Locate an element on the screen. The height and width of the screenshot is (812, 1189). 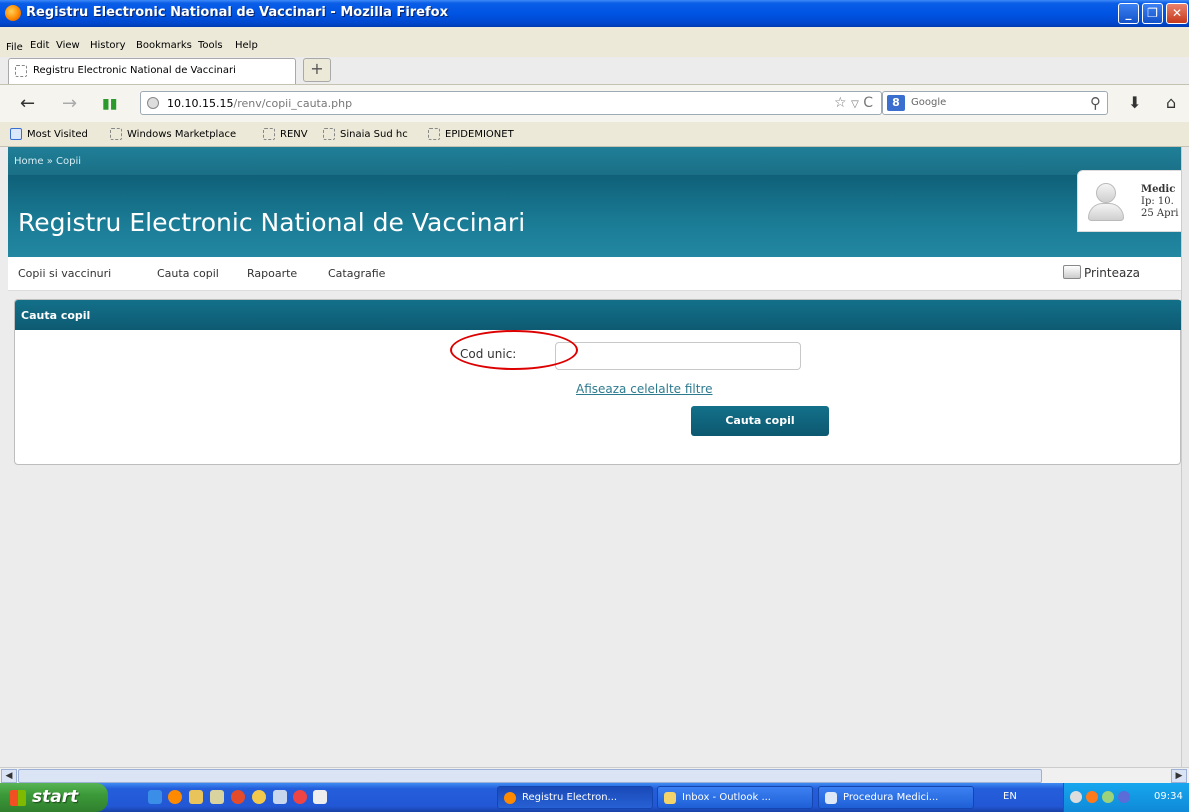
bookmark-label: EPIDEMIONET is located at coordinates (479, 134).